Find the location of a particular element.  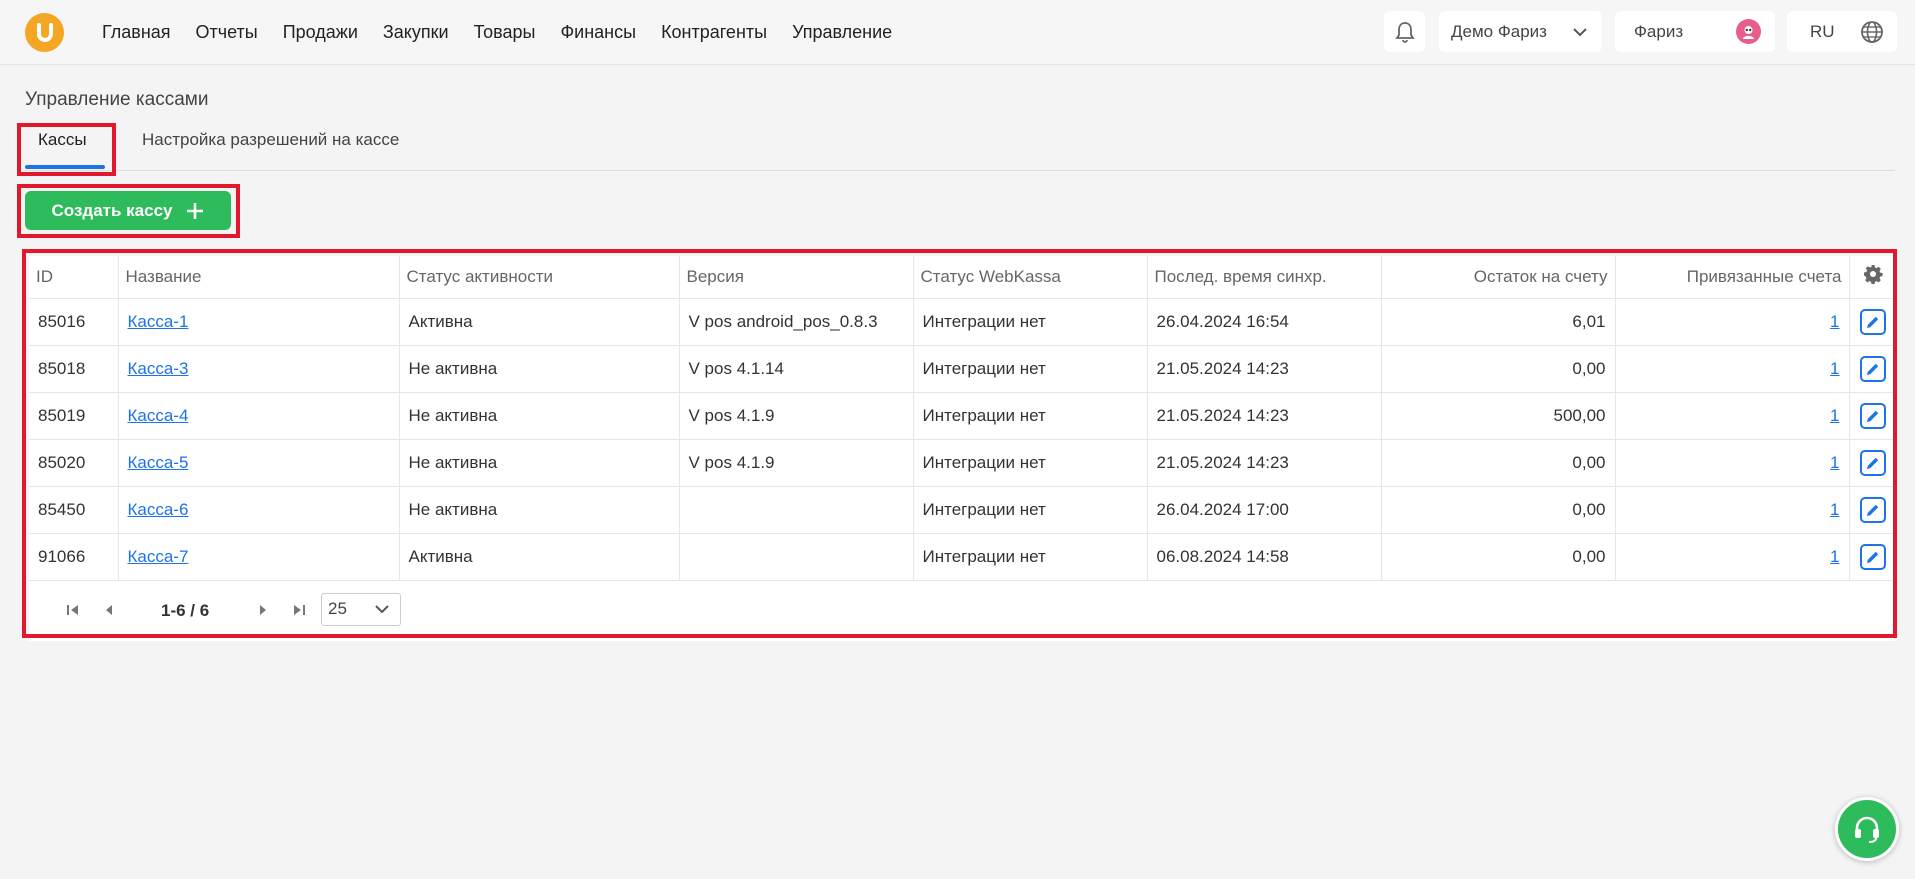

tab-register-permissions: Настройка разрешений на кассе is located at coordinates (270, 140).